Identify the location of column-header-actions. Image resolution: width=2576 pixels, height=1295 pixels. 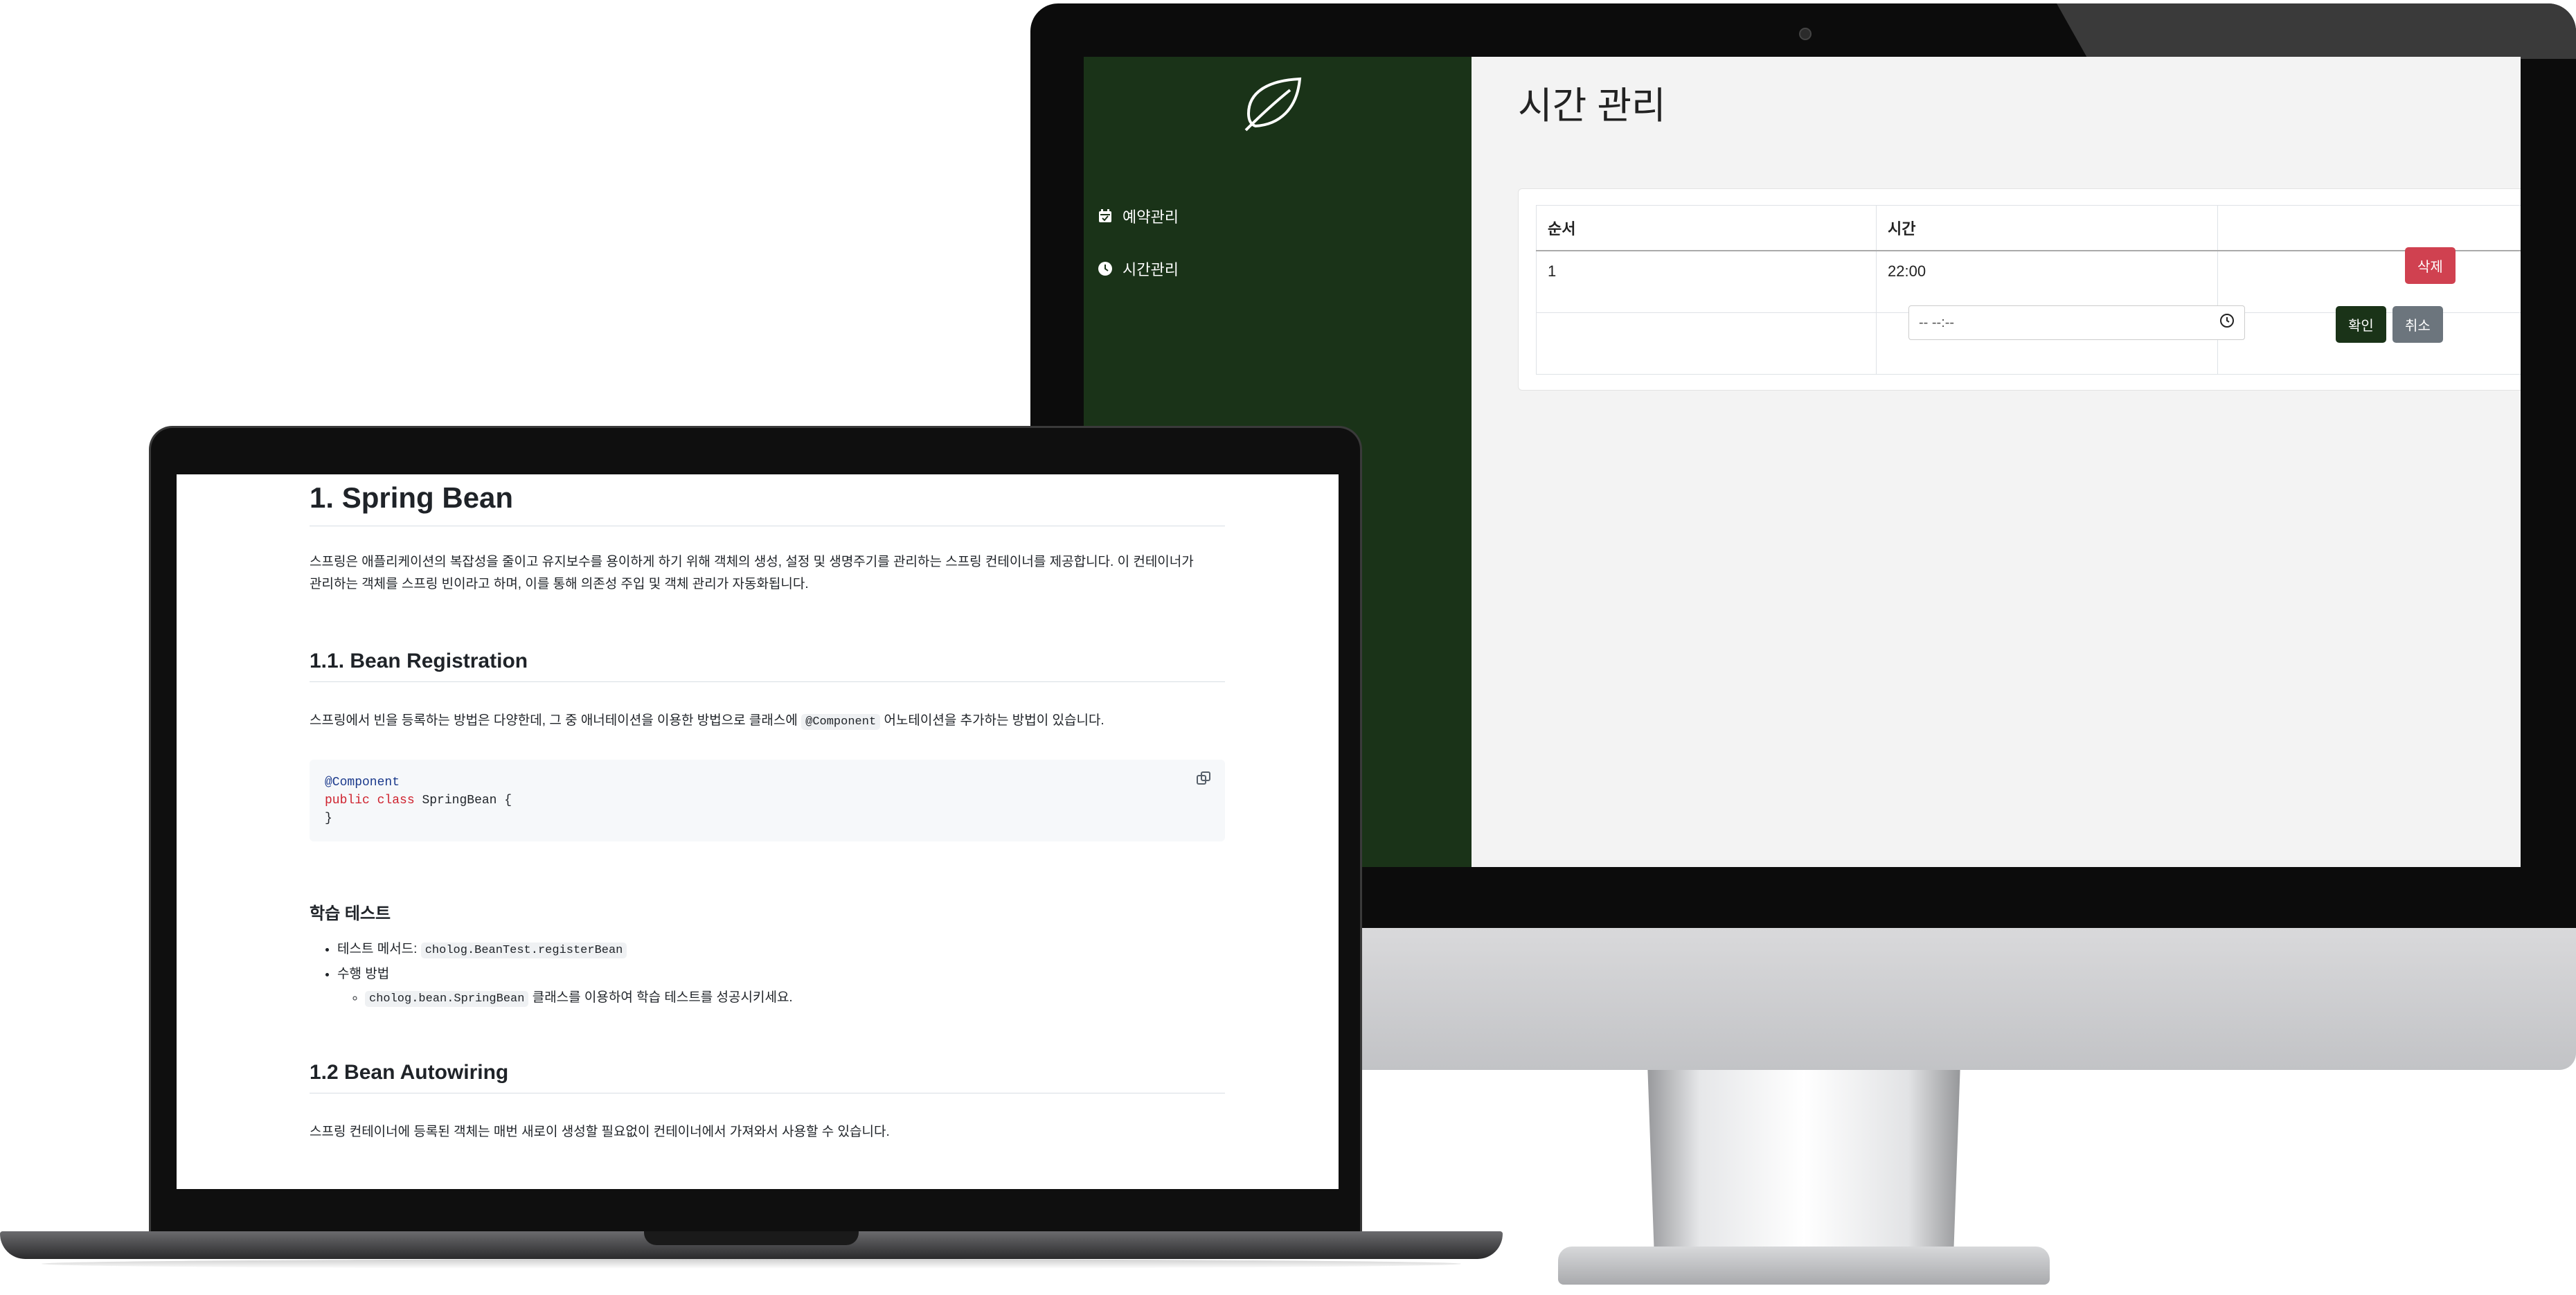
(2369, 228).